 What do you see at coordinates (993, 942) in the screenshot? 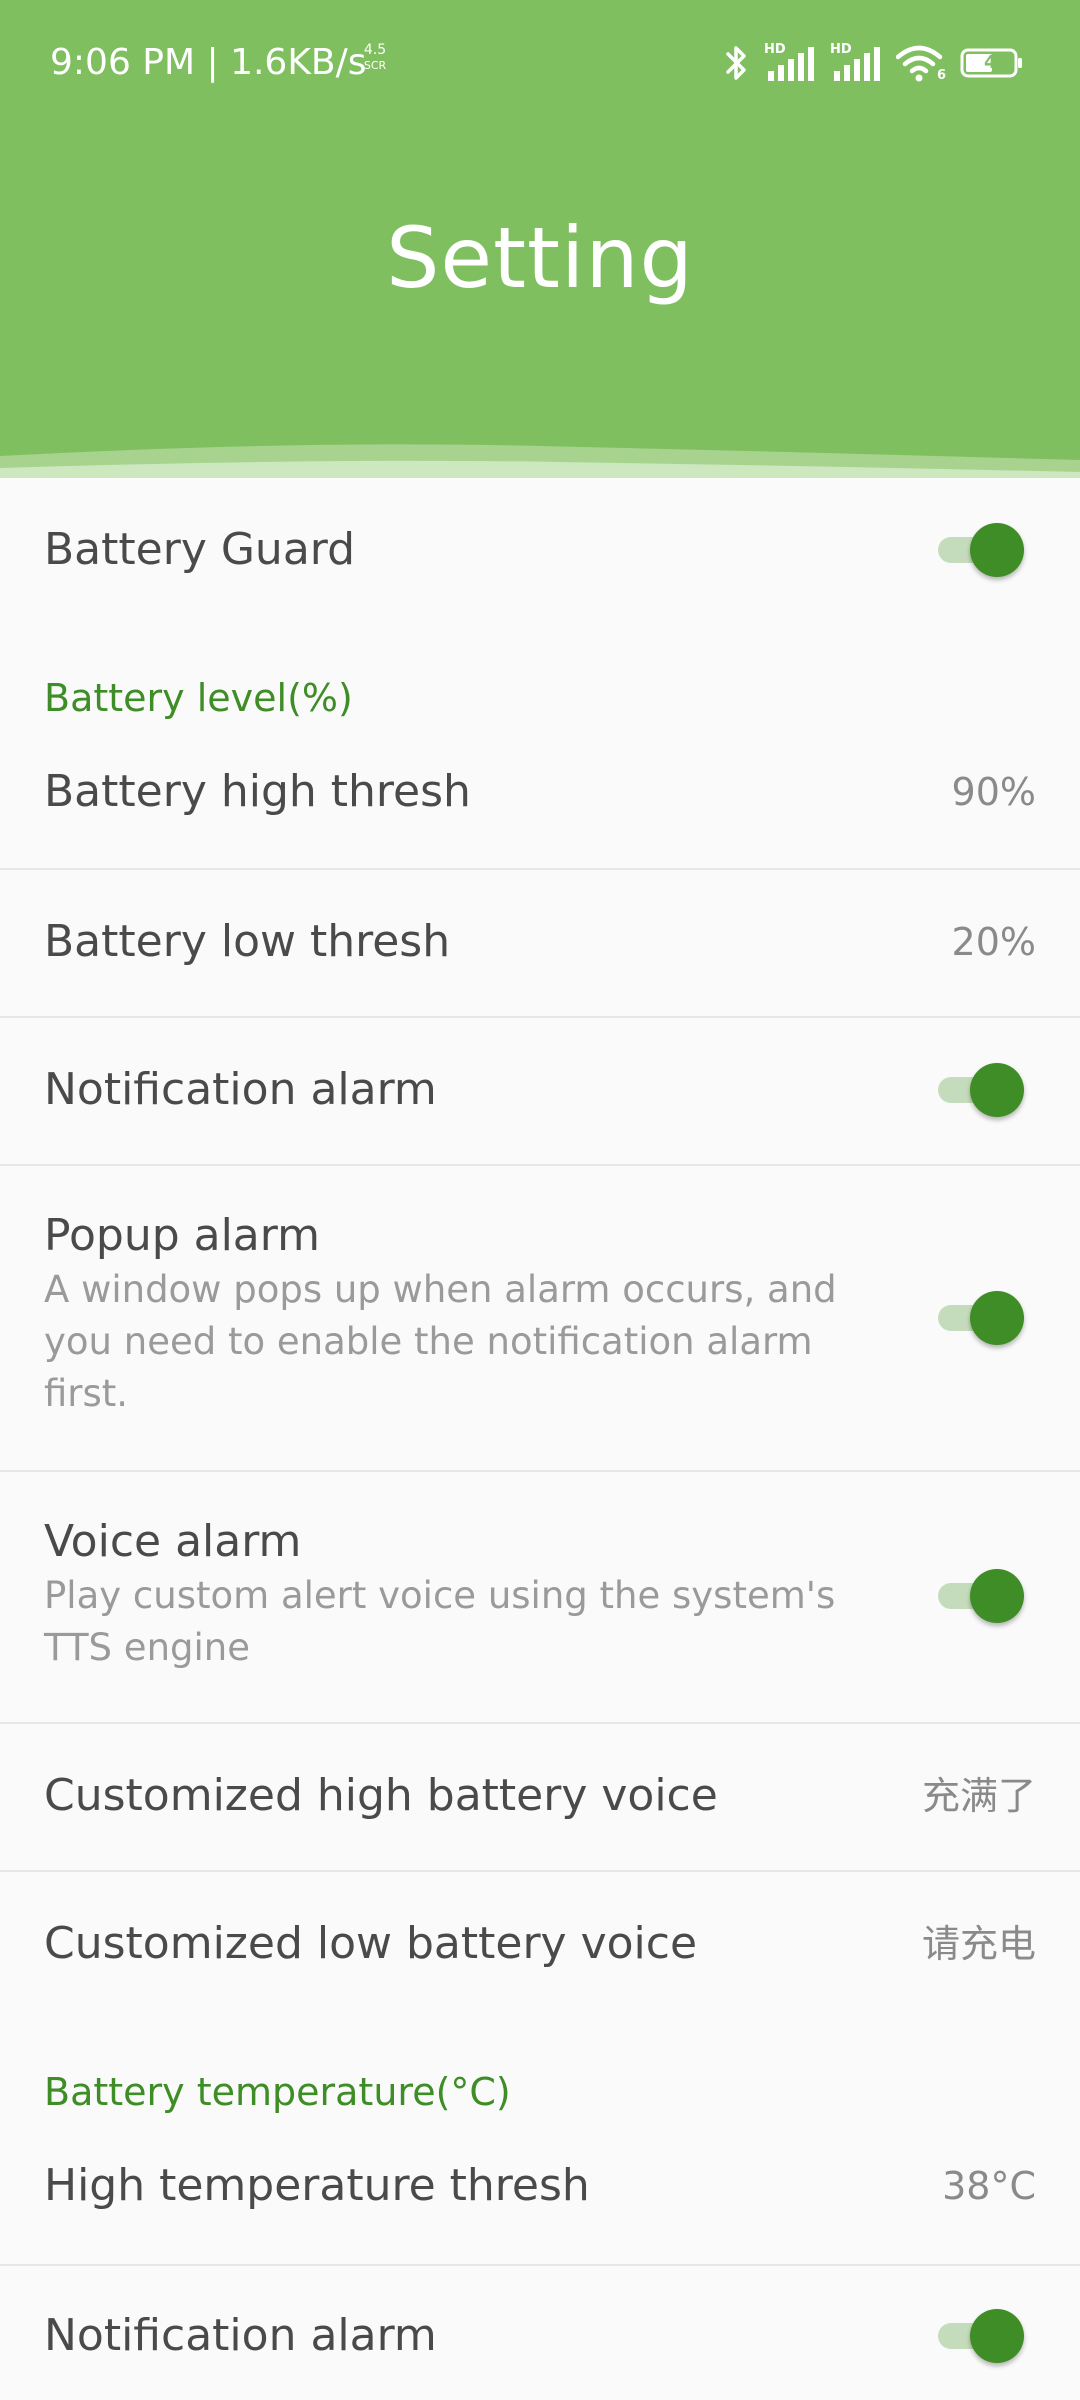
I see `battery-low-thresh-value: 20%` at bounding box center [993, 942].